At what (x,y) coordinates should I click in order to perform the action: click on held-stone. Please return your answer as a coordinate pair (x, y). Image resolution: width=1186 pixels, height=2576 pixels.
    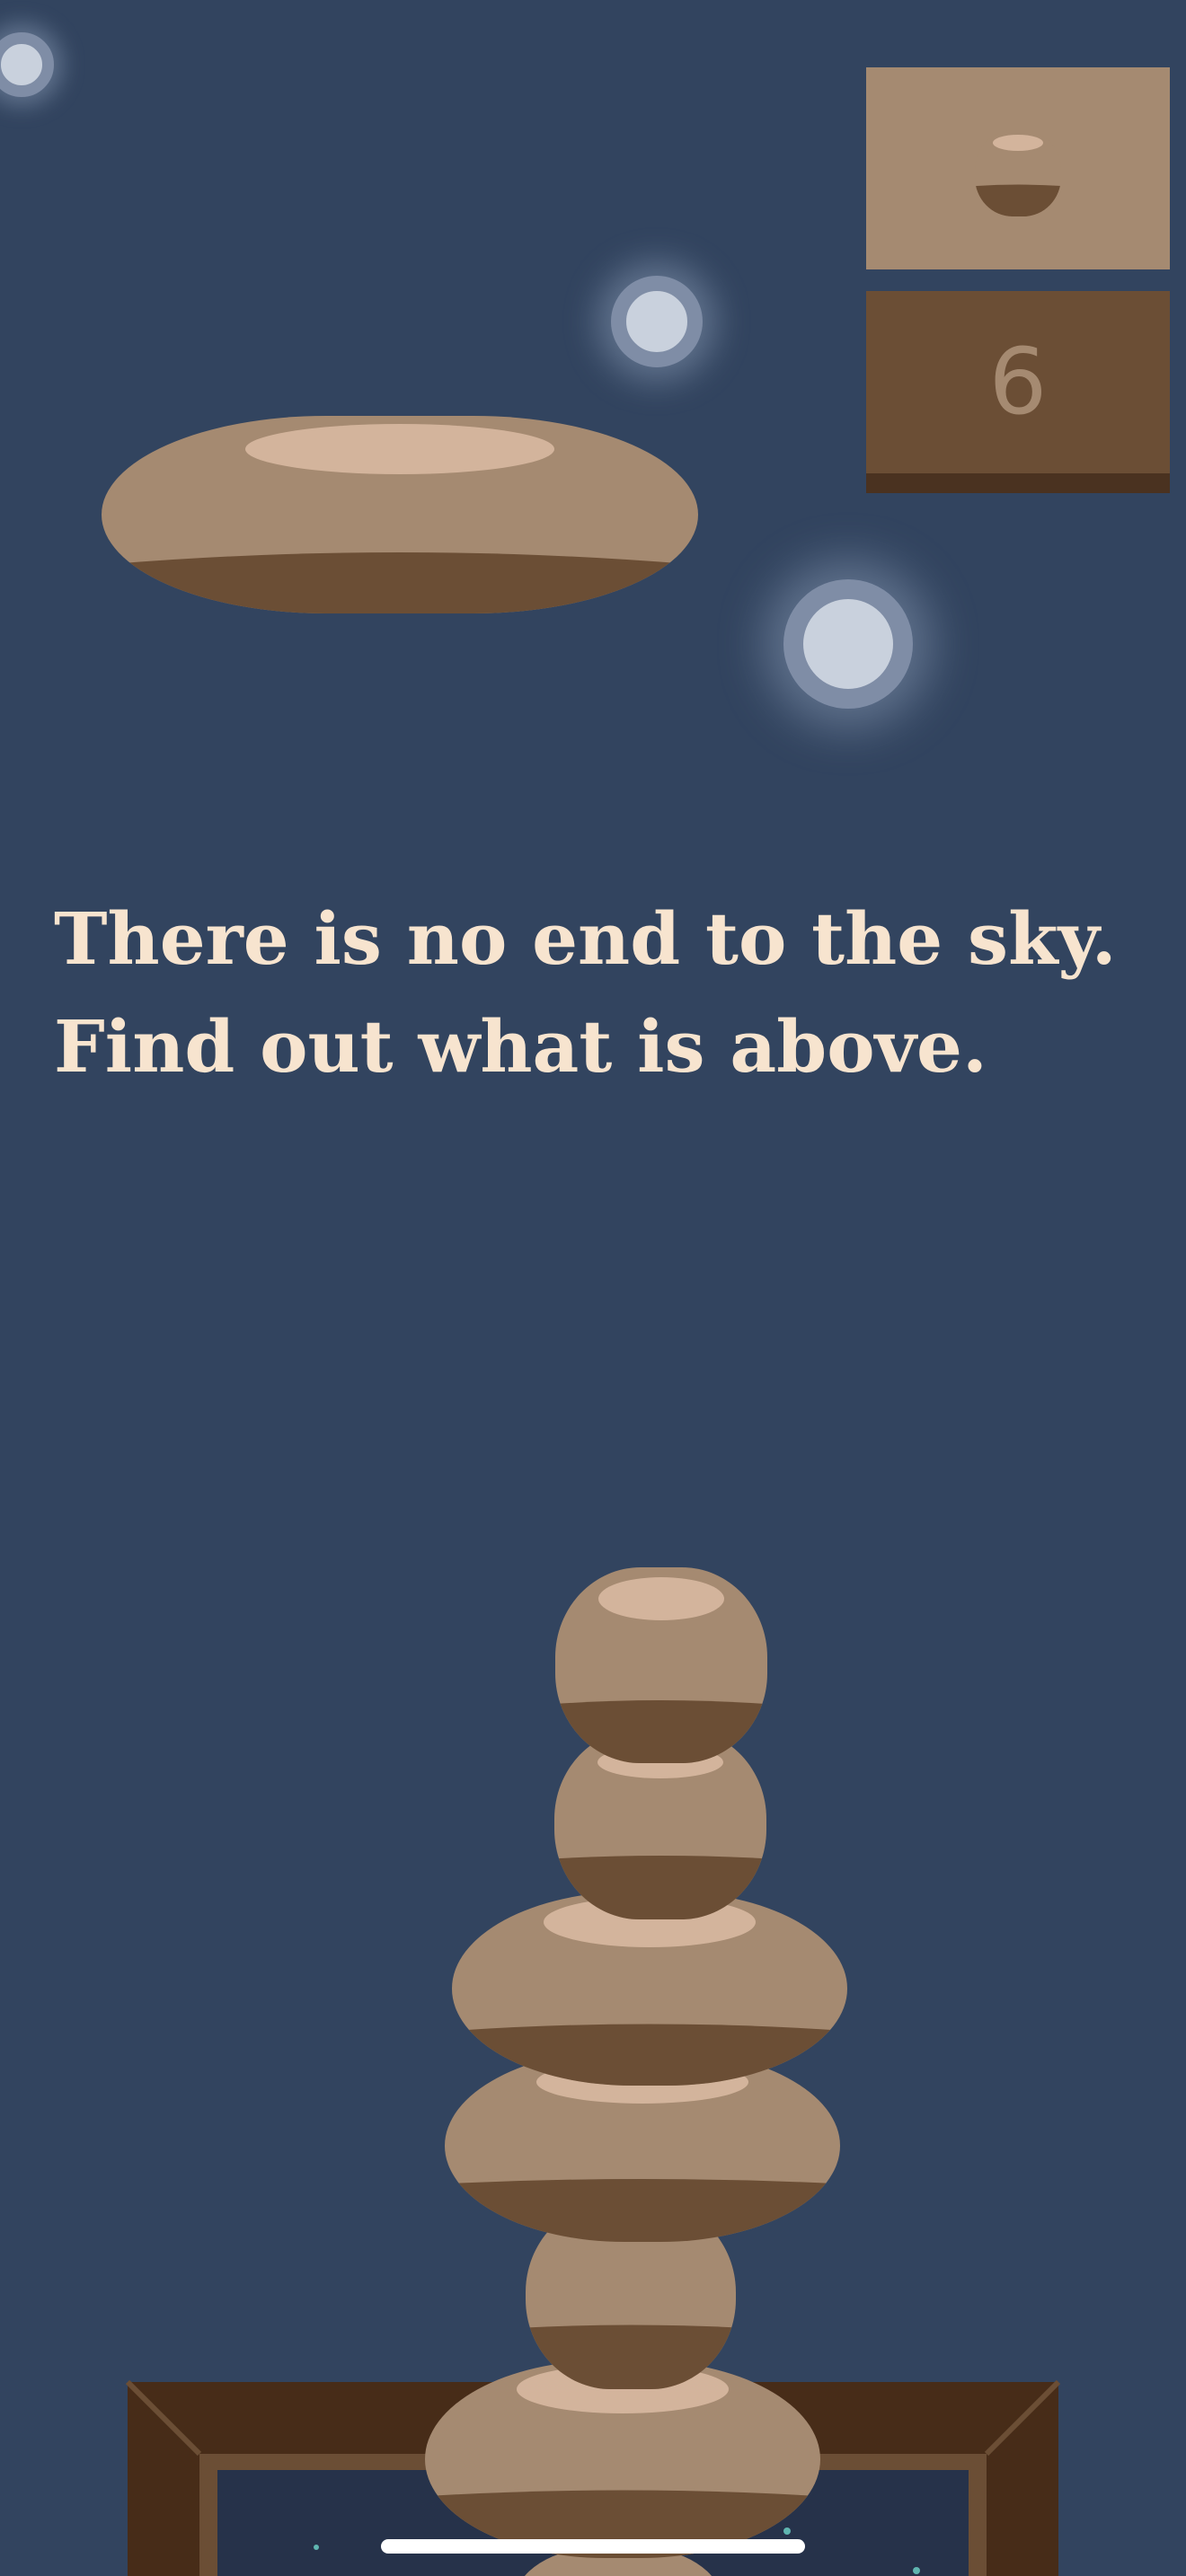
    Looking at the image, I should click on (400, 522).